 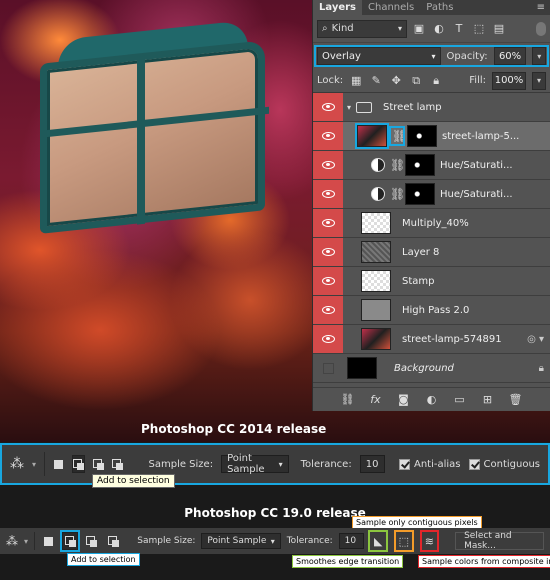 I want to click on fill-field: 100%, so click(x=509, y=80).